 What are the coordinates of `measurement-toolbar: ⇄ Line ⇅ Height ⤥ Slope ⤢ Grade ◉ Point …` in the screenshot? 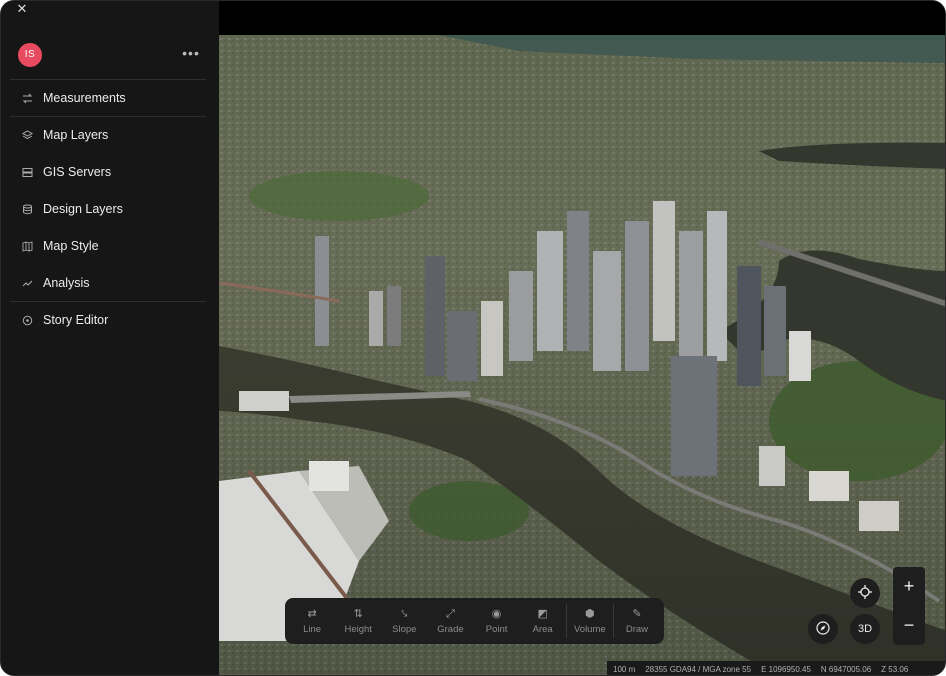 It's located at (474, 621).